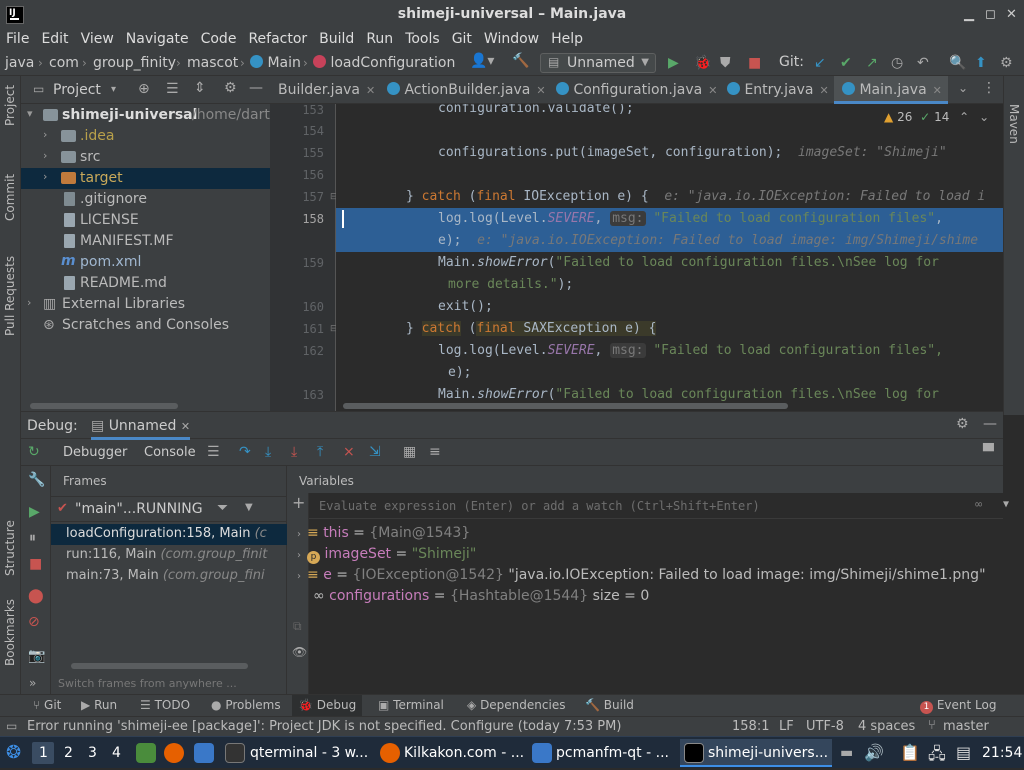  Describe the element at coordinates (825, 726) in the screenshot. I see `file-encoding: UTF-8` at that location.